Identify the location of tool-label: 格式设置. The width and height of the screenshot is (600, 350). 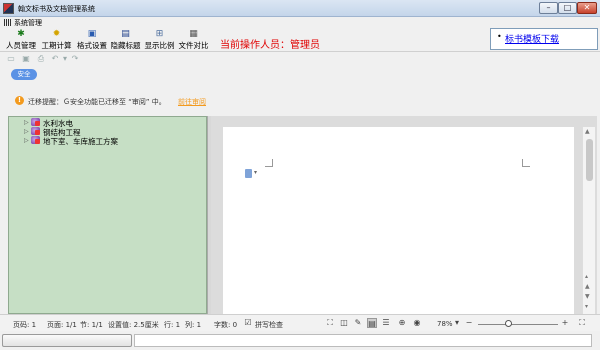
(92, 45).